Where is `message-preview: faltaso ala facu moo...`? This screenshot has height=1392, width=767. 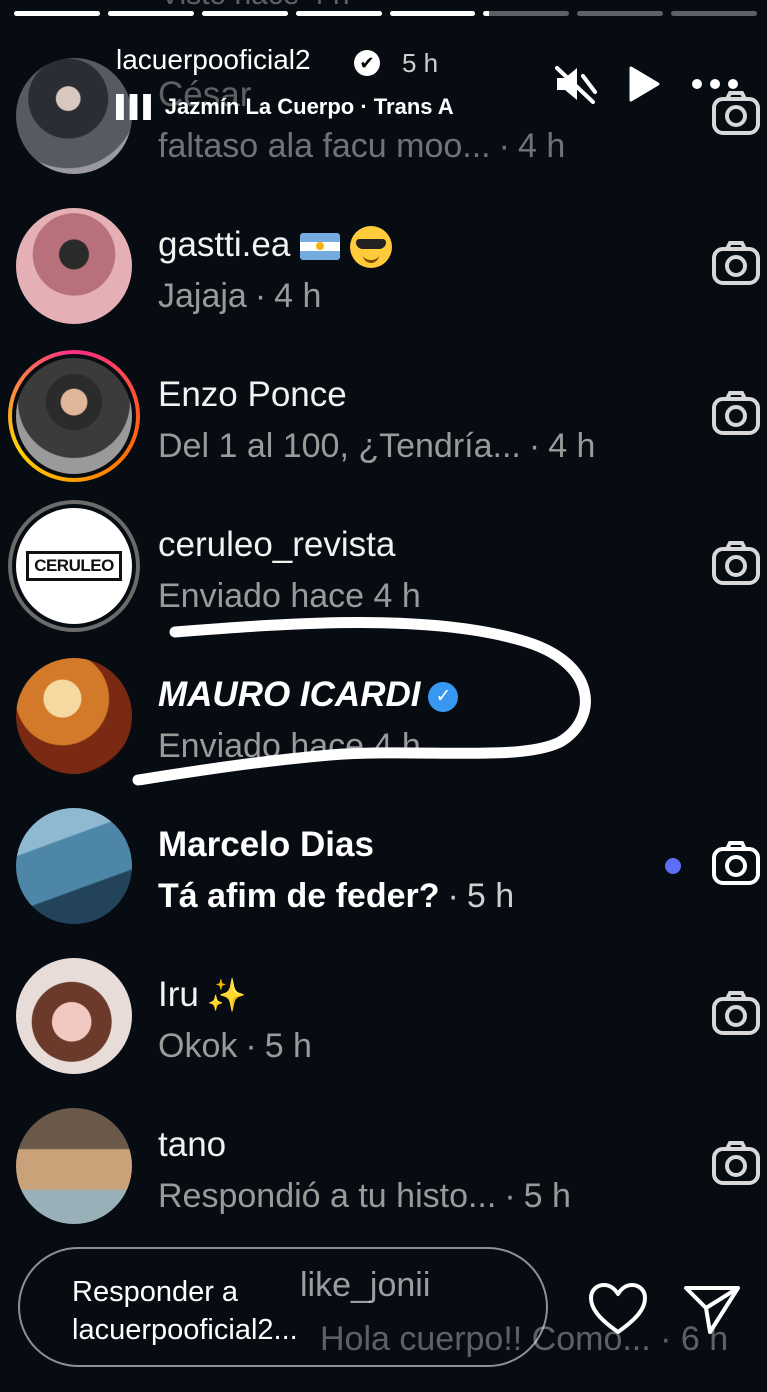
message-preview: faltaso ala facu moo... is located at coordinates (324, 146).